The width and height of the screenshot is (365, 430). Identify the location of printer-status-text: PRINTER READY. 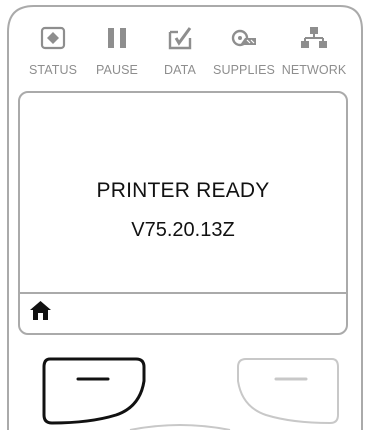
(183, 190).